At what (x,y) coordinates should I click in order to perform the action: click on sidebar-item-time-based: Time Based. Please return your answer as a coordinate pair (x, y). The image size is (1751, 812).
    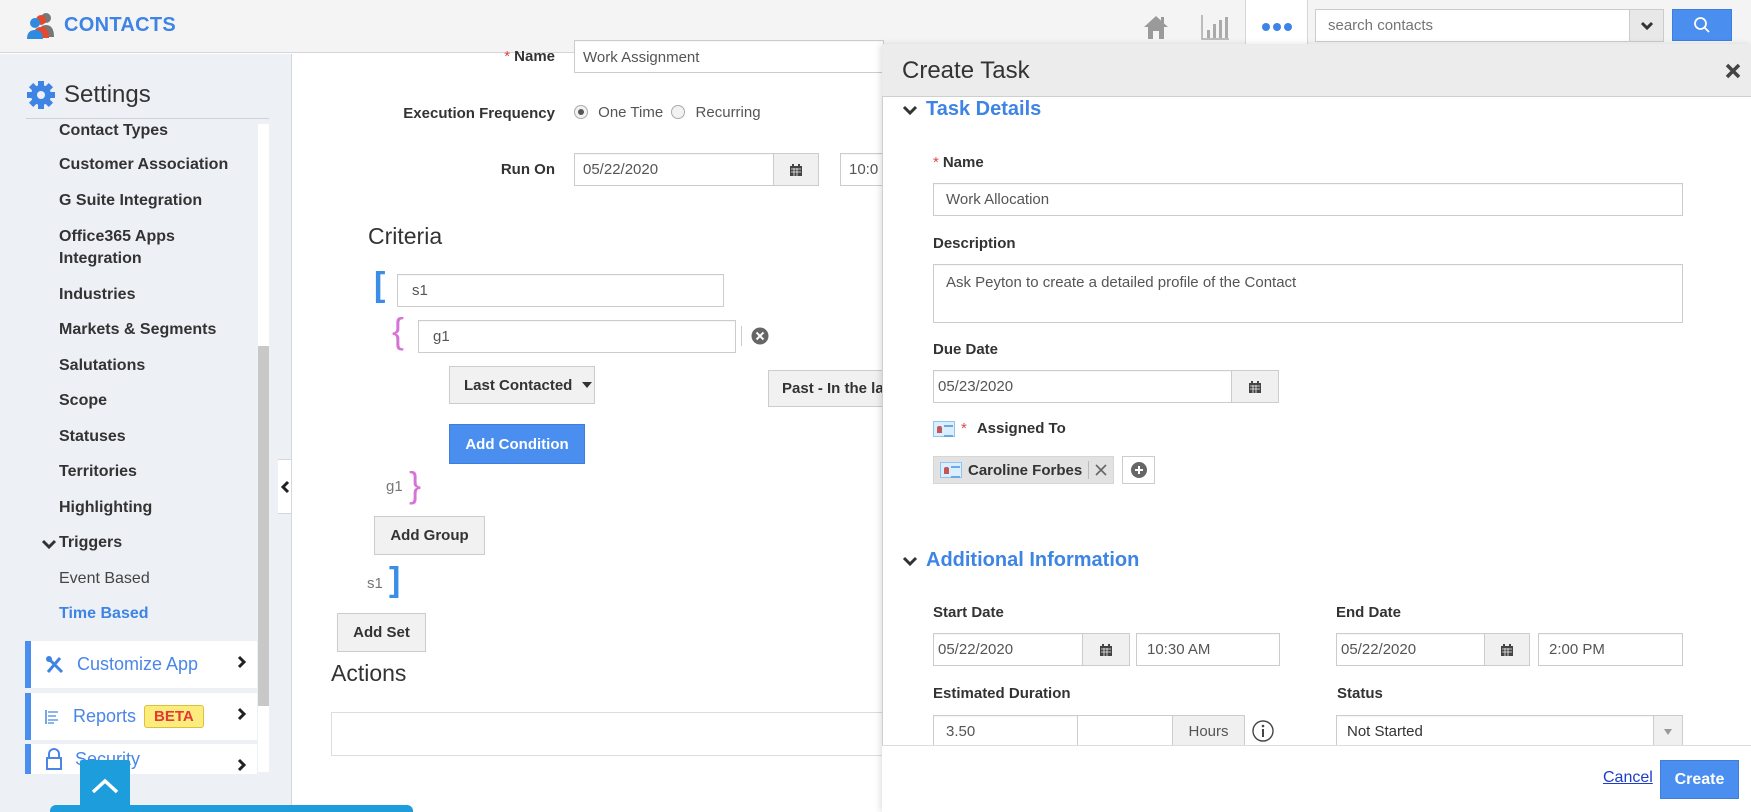
    Looking at the image, I should click on (104, 614).